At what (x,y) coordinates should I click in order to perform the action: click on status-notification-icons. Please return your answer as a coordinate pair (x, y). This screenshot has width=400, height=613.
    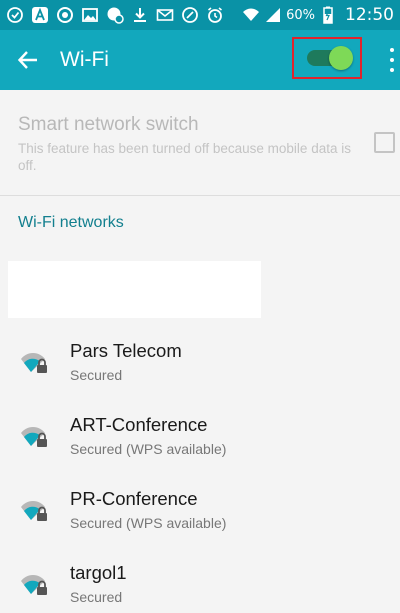
    Looking at the image, I should click on (115, 15).